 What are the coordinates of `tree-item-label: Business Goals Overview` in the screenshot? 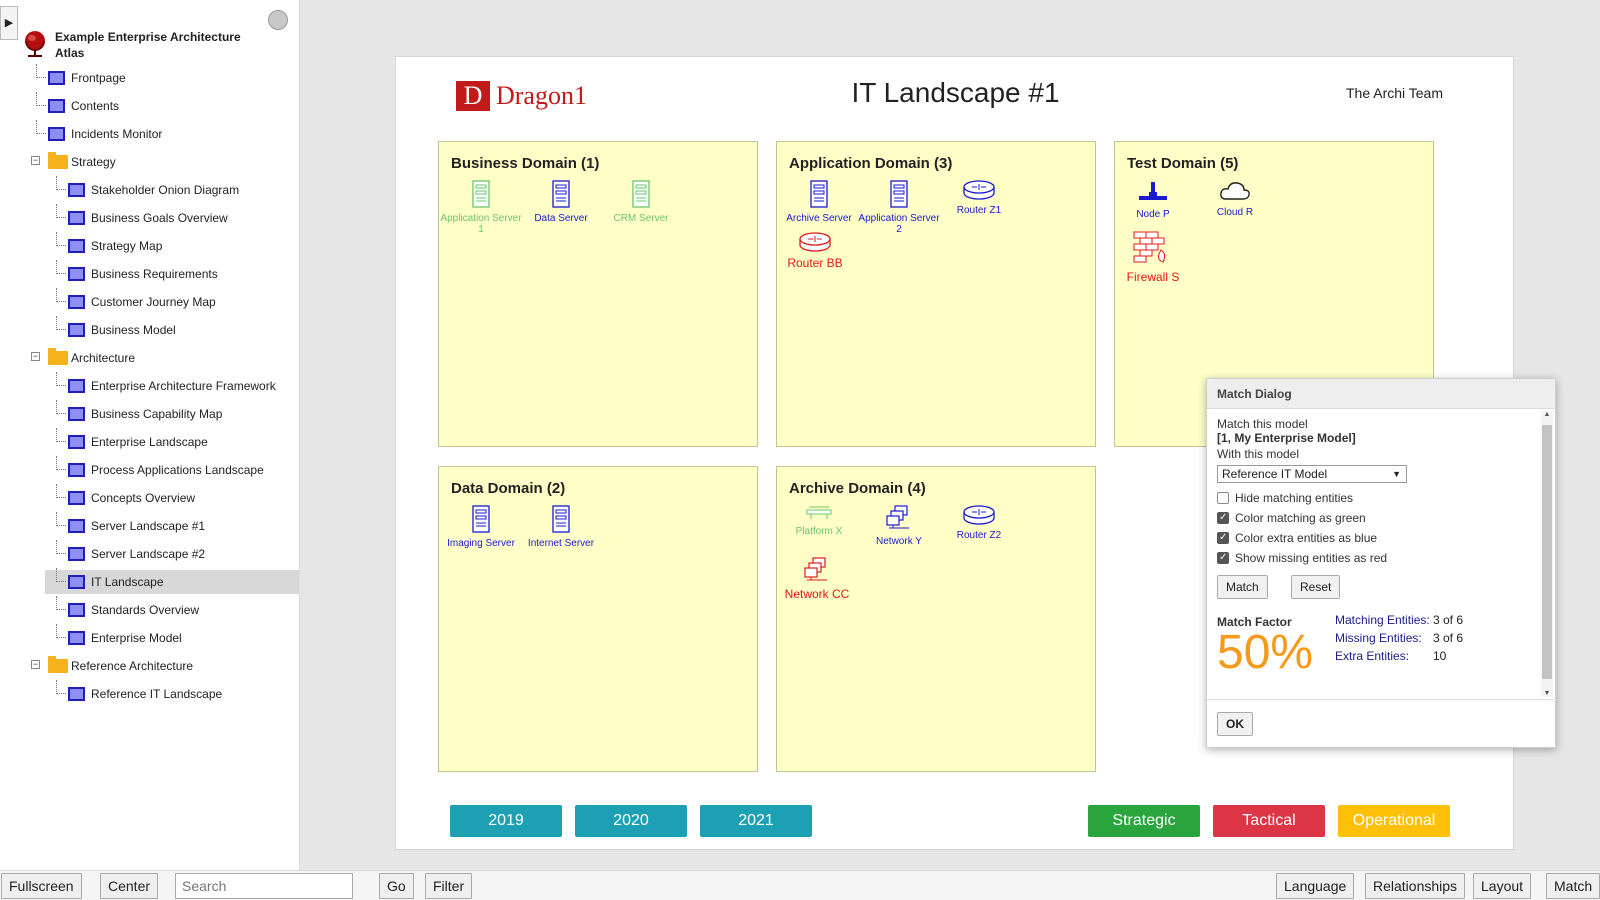 It's located at (159, 218).